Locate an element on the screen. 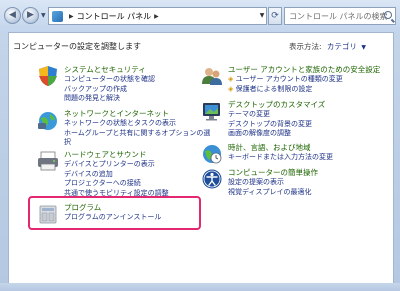  users-icon is located at coordinates (212, 76).